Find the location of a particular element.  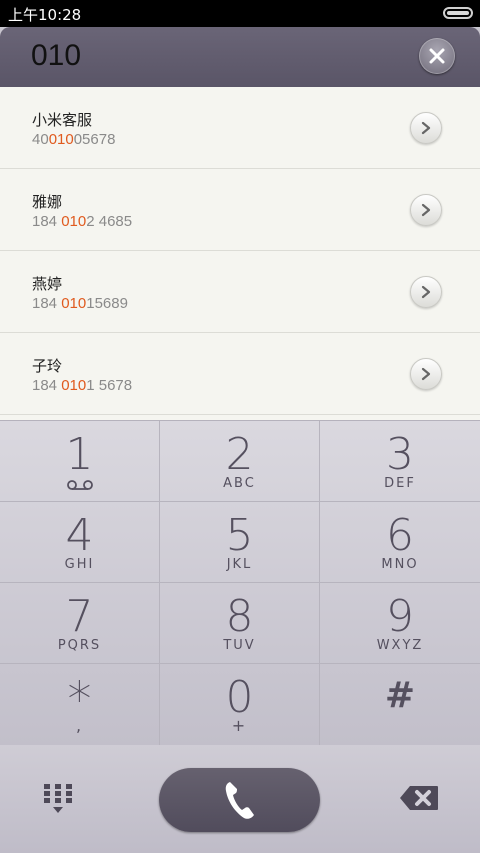

contact-row: 小米客服 4001005678 is located at coordinates (240, 128).